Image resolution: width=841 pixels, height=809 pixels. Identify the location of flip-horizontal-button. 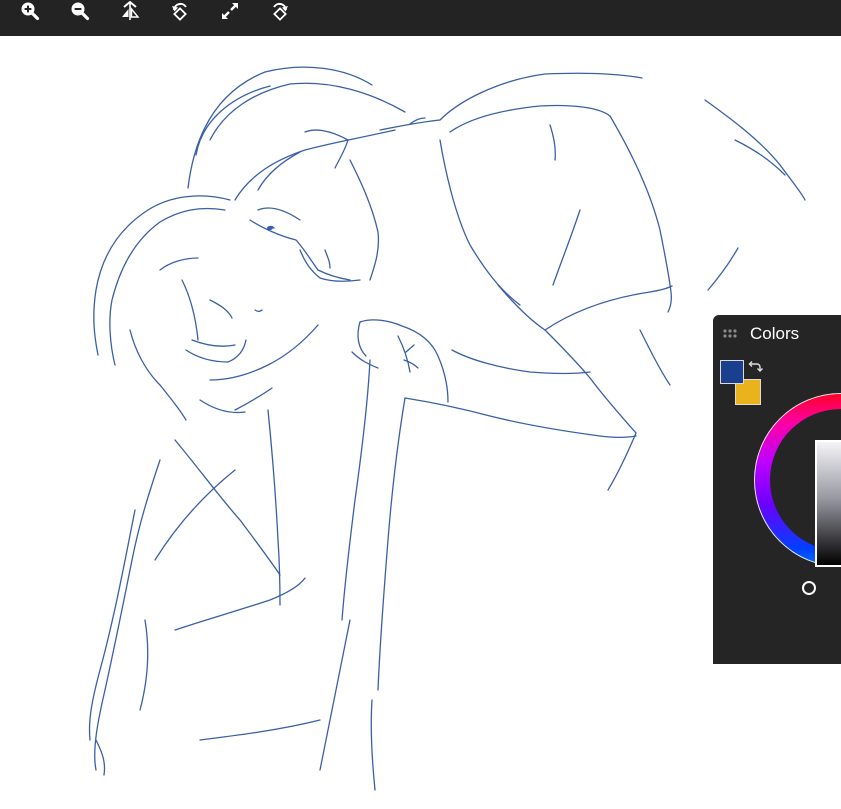
(130, 11).